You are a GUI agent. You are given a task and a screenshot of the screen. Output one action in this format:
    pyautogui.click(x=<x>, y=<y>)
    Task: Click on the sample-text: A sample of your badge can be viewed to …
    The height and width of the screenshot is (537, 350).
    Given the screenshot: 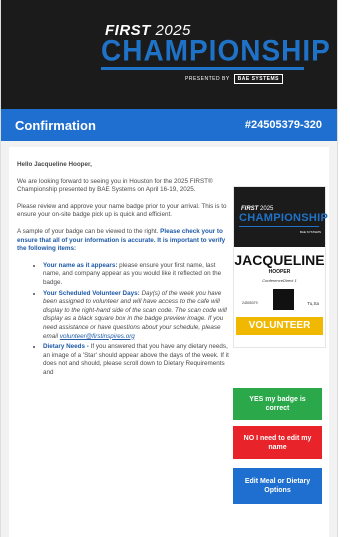 What is the action you would take?
    pyautogui.click(x=88, y=231)
    